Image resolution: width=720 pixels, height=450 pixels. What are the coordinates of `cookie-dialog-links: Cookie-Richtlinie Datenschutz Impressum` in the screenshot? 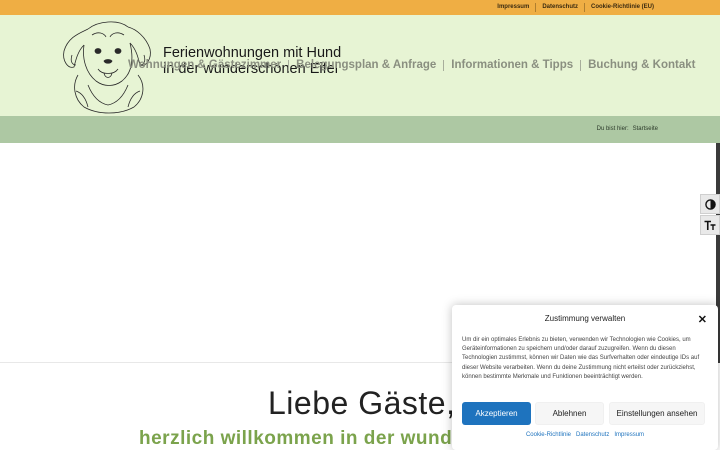 It's located at (585, 435).